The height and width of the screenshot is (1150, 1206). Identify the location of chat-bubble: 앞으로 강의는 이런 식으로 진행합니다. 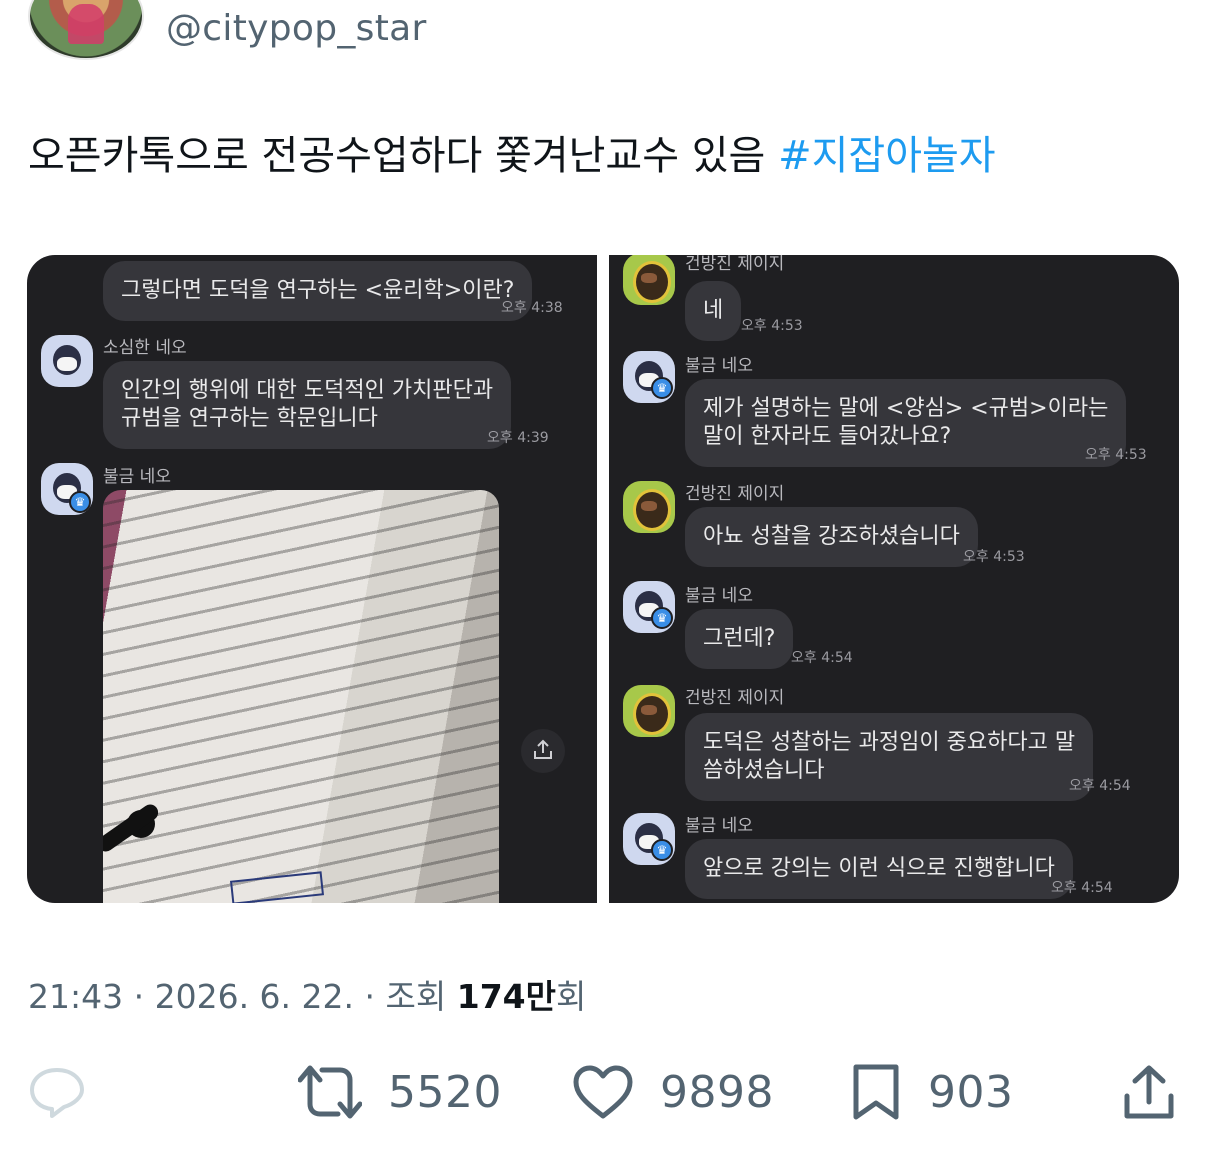
(879, 869).